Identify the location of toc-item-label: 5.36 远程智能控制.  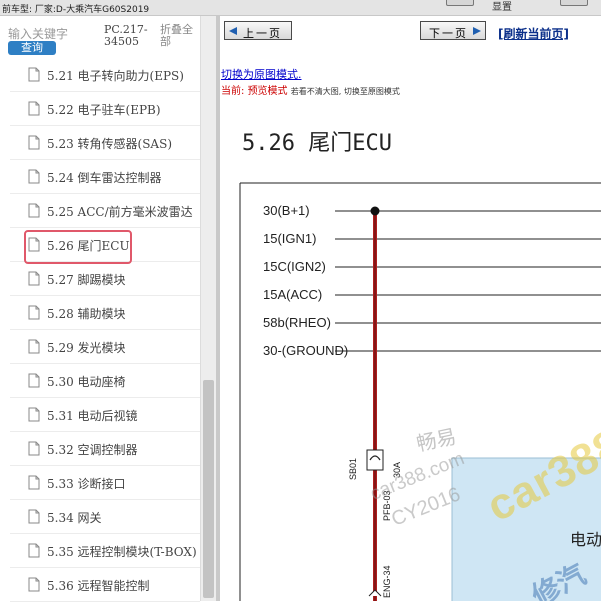
(98, 586).